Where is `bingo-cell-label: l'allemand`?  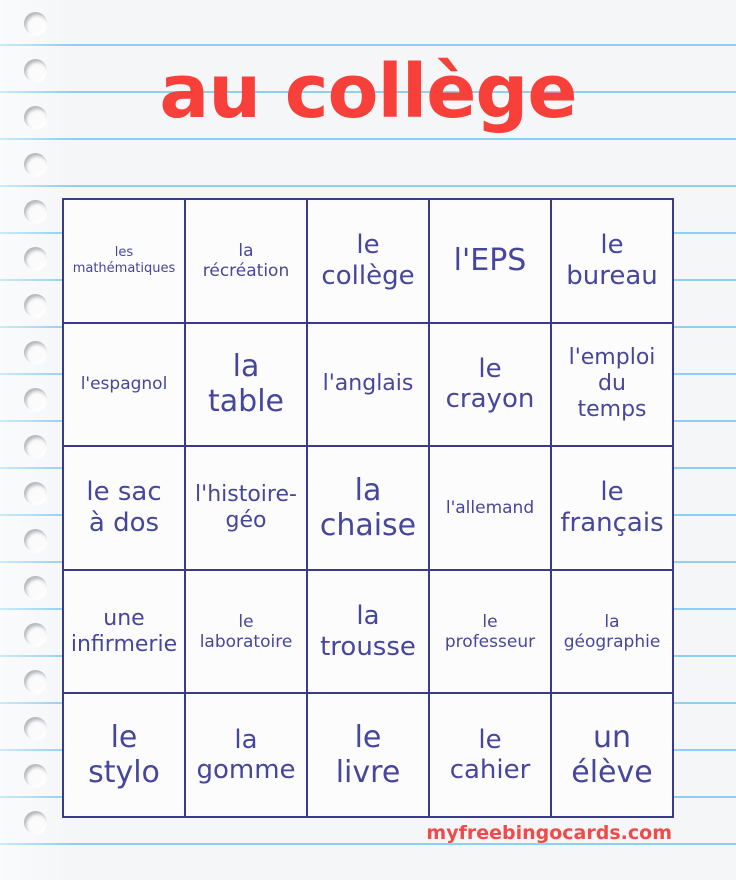 bingo-cell-label: l'allemand is located at coordinates (490, 507).